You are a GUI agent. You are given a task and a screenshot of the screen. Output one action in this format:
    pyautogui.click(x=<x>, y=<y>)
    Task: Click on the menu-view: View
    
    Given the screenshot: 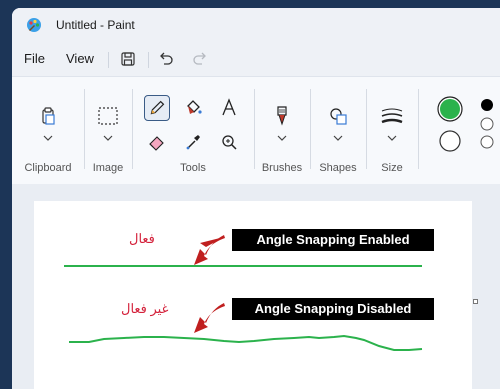 What is the action you would take?
    pyautogui.click(x=80, y=58)
    